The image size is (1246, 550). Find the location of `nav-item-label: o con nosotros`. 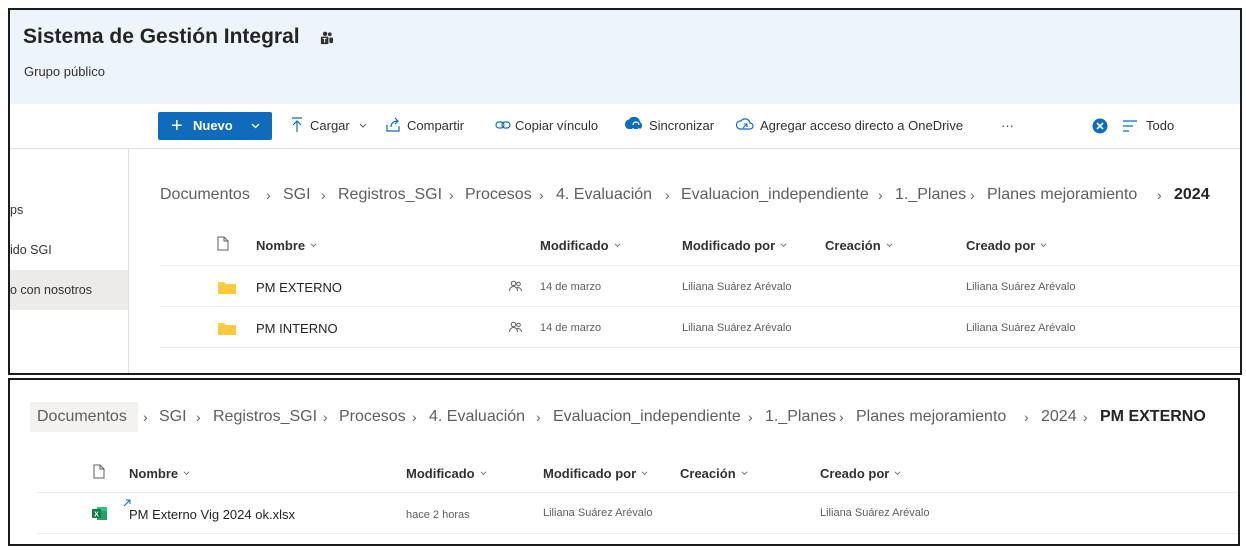

nav-item-label: o con nosotros is located at coordinates (51, 290).